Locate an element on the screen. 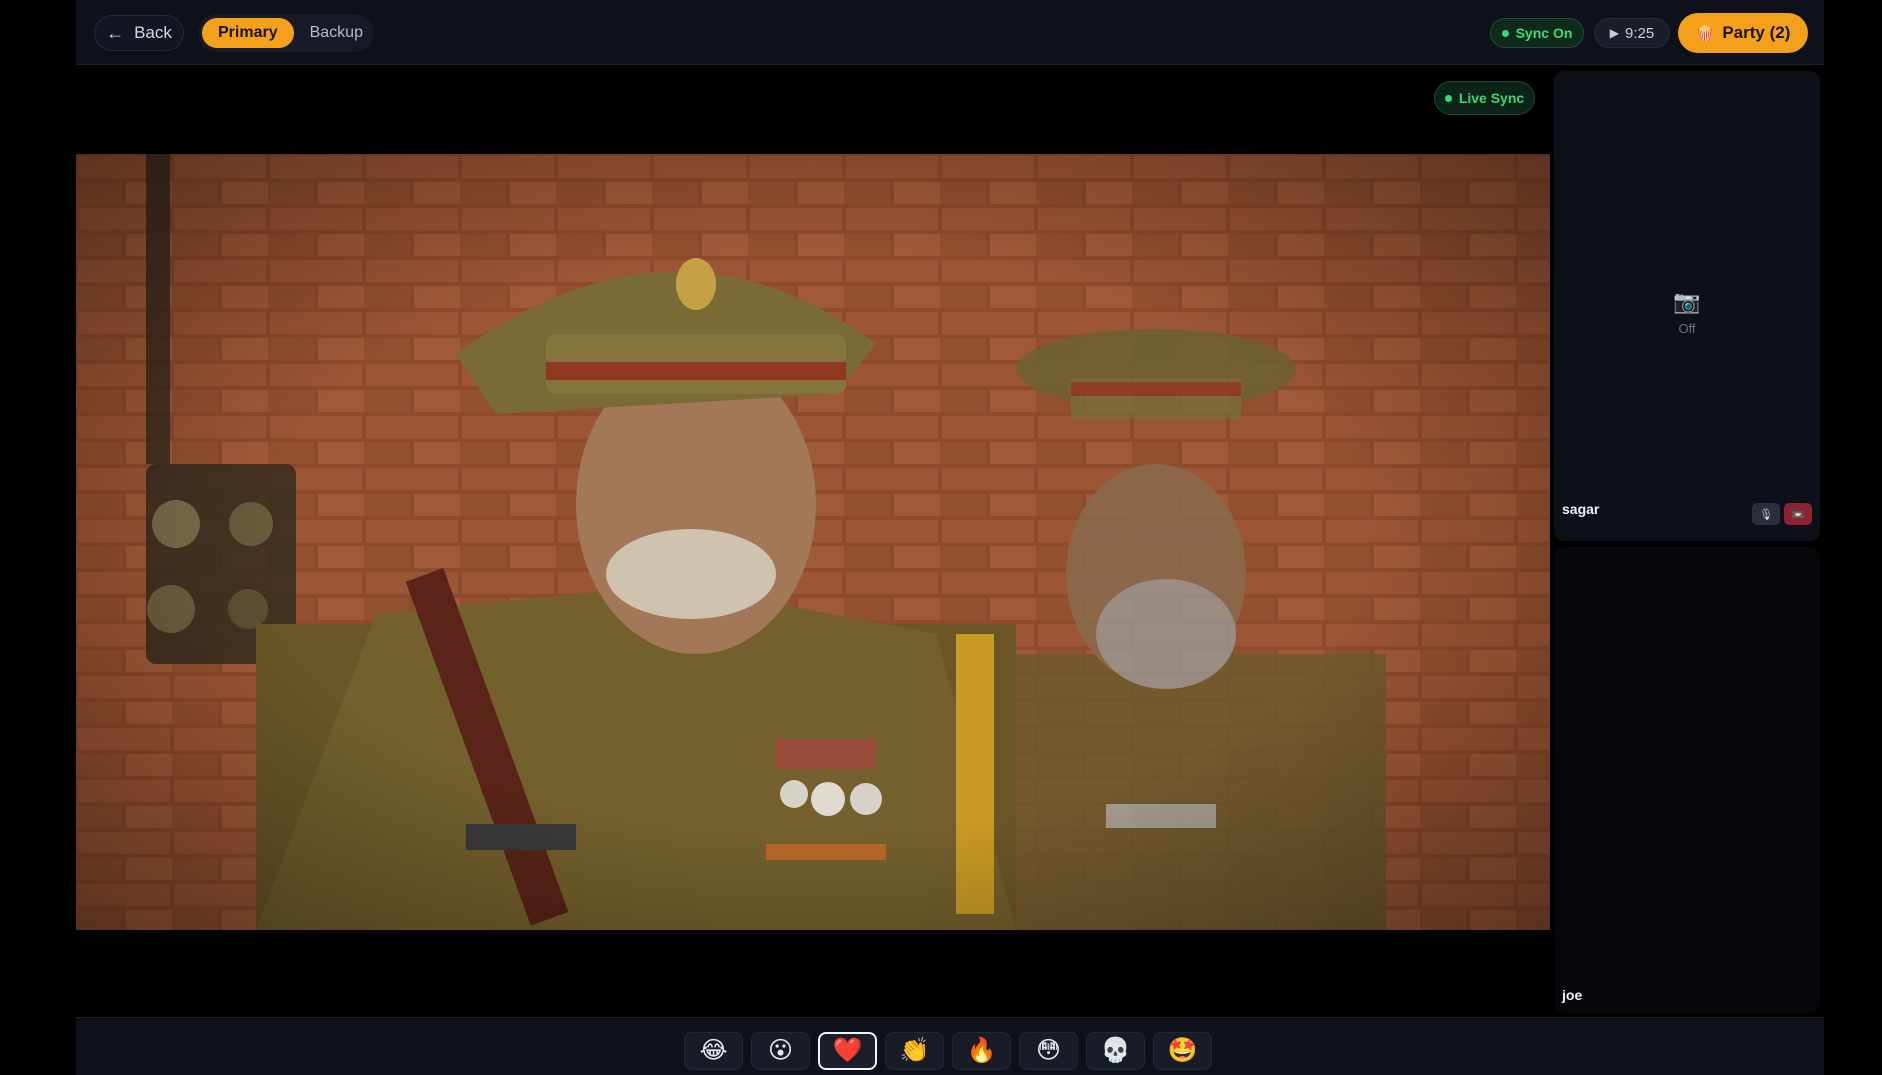  camera-off-icon: 📼 is located at coordinates (1798, 514).